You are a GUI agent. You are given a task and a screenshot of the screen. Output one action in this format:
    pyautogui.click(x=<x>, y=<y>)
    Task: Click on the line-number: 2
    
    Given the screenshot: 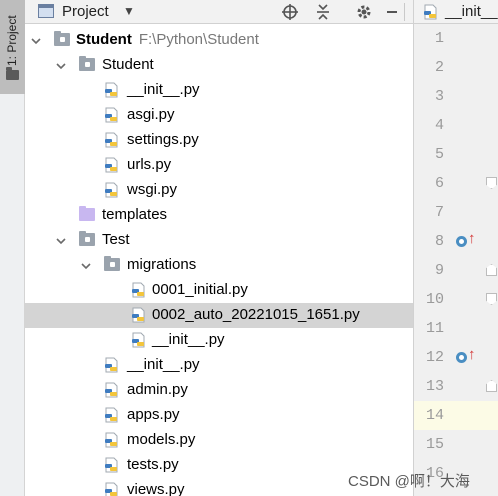 What is the action you would take?
    pyautogui.click(x=439, y=67)
    